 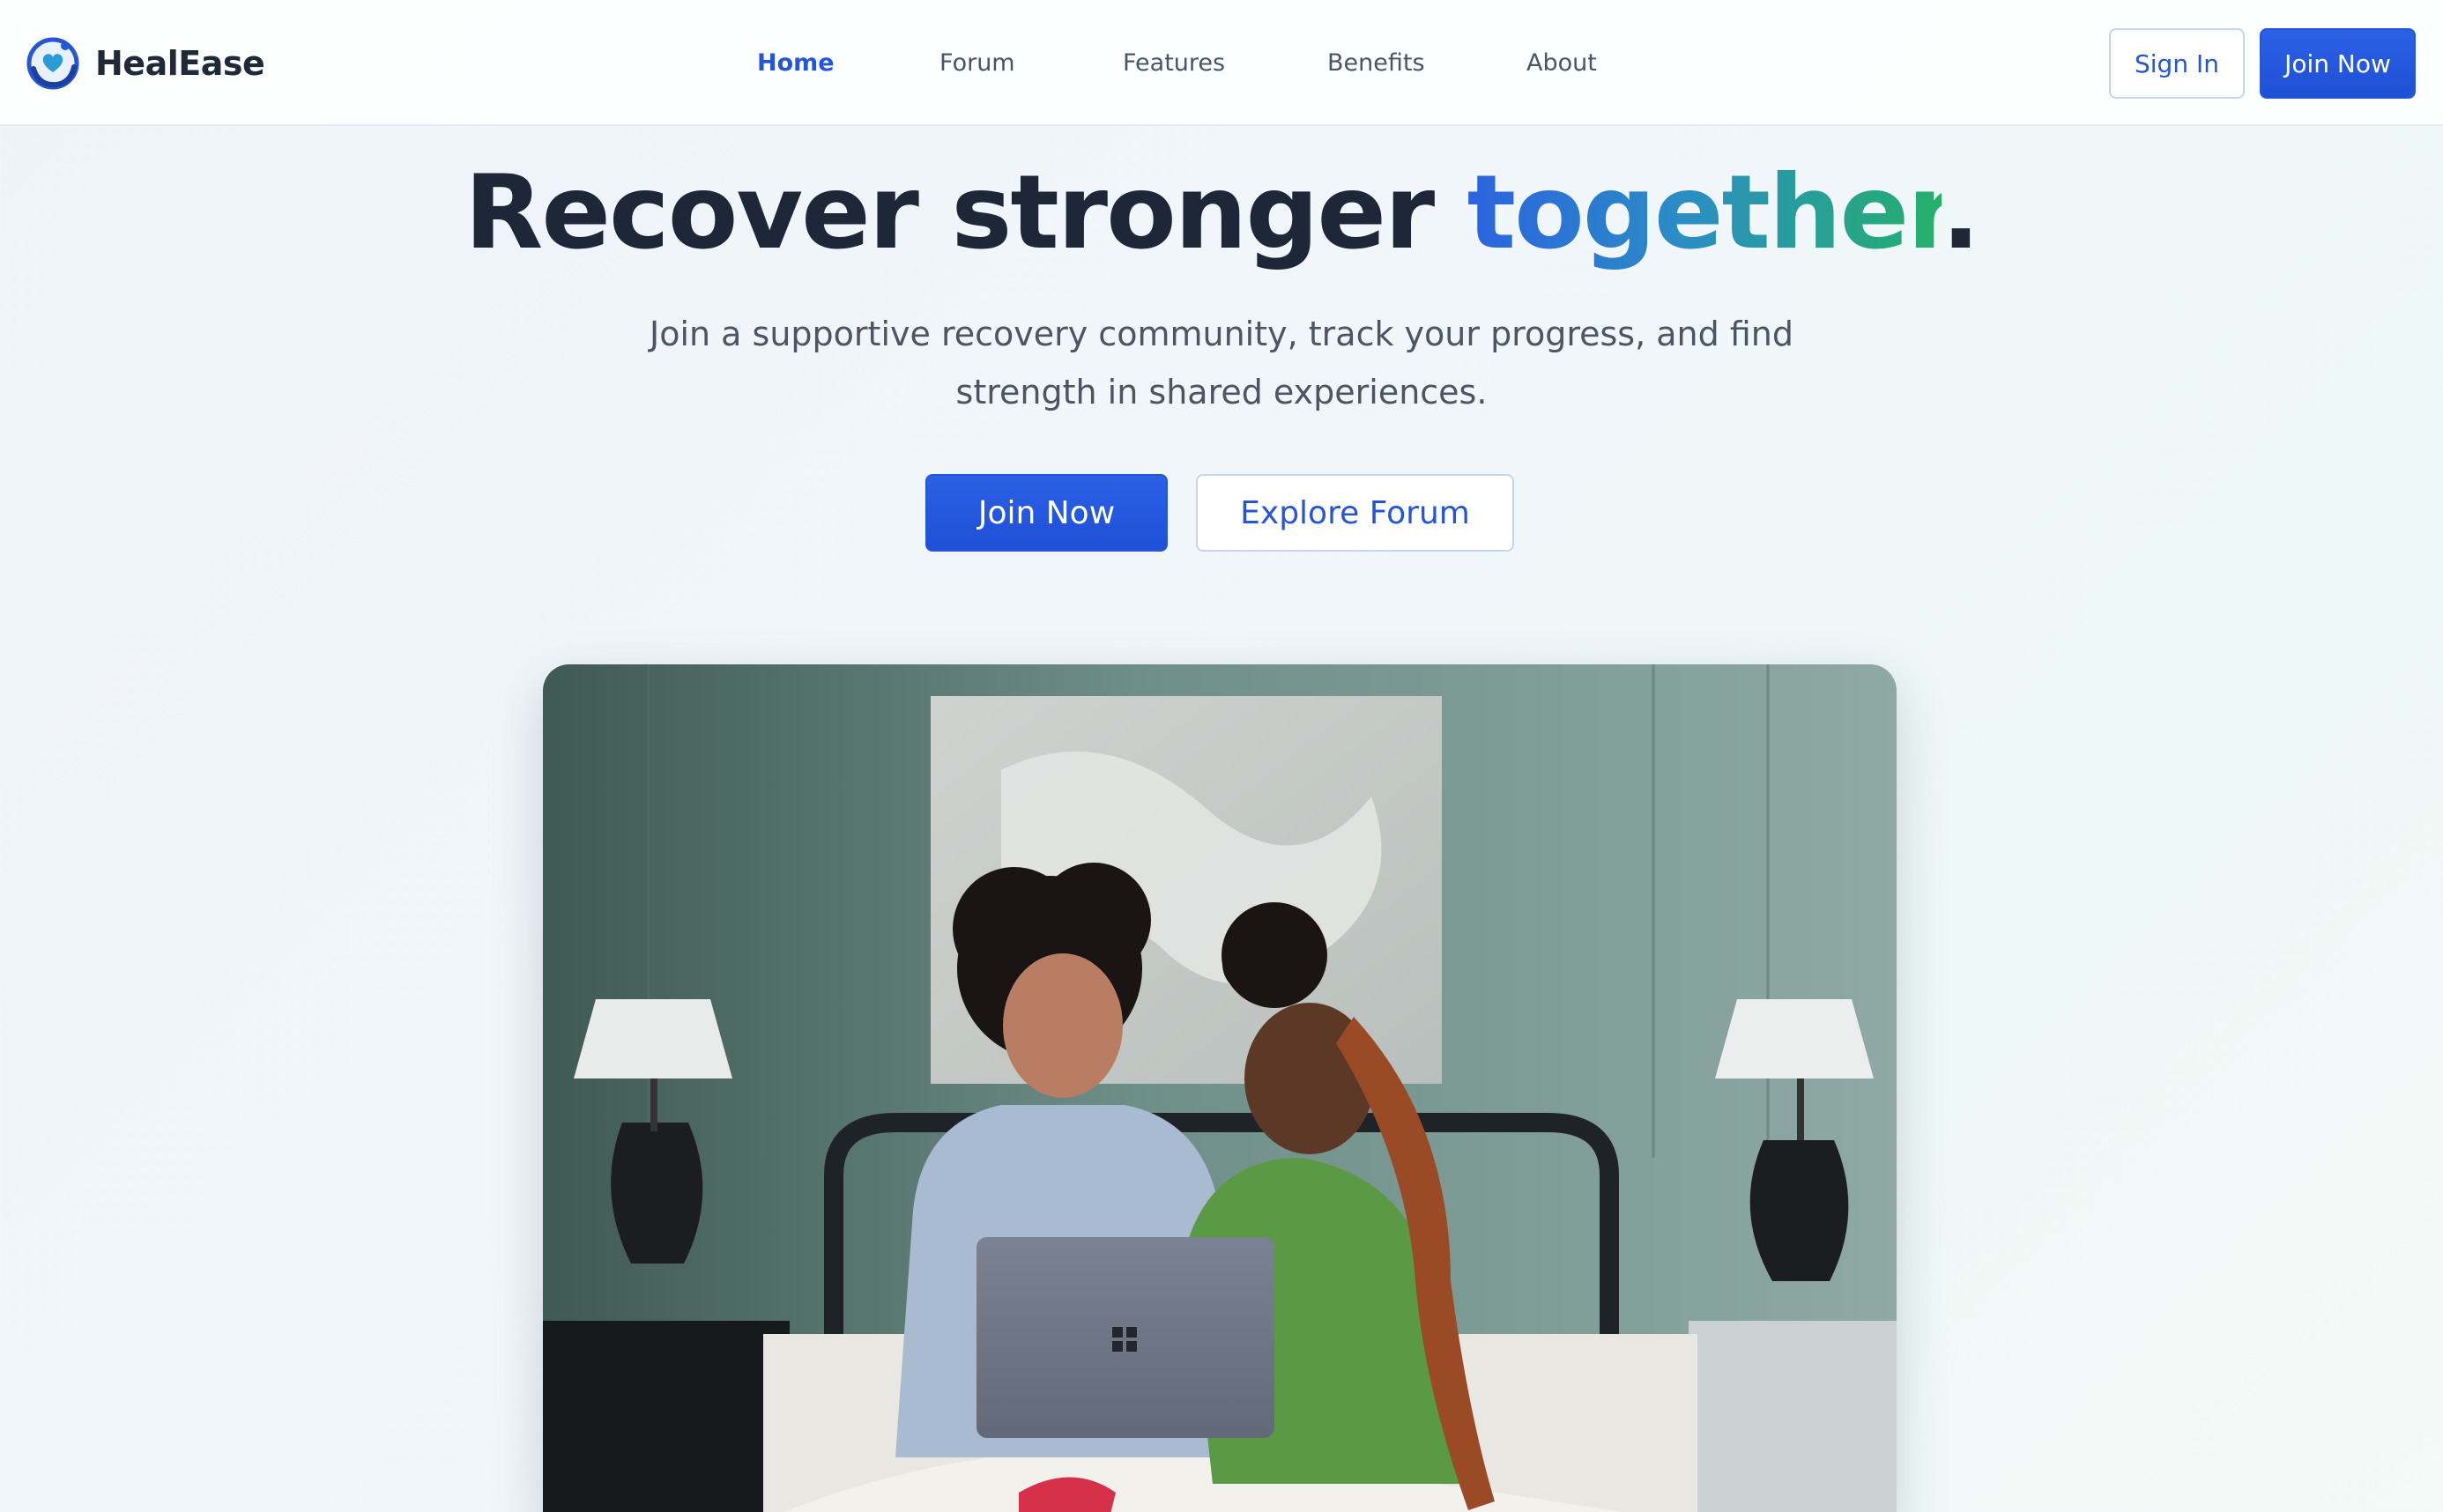 I want to click on hero-title-period: ., so click(x=1960, y=212).